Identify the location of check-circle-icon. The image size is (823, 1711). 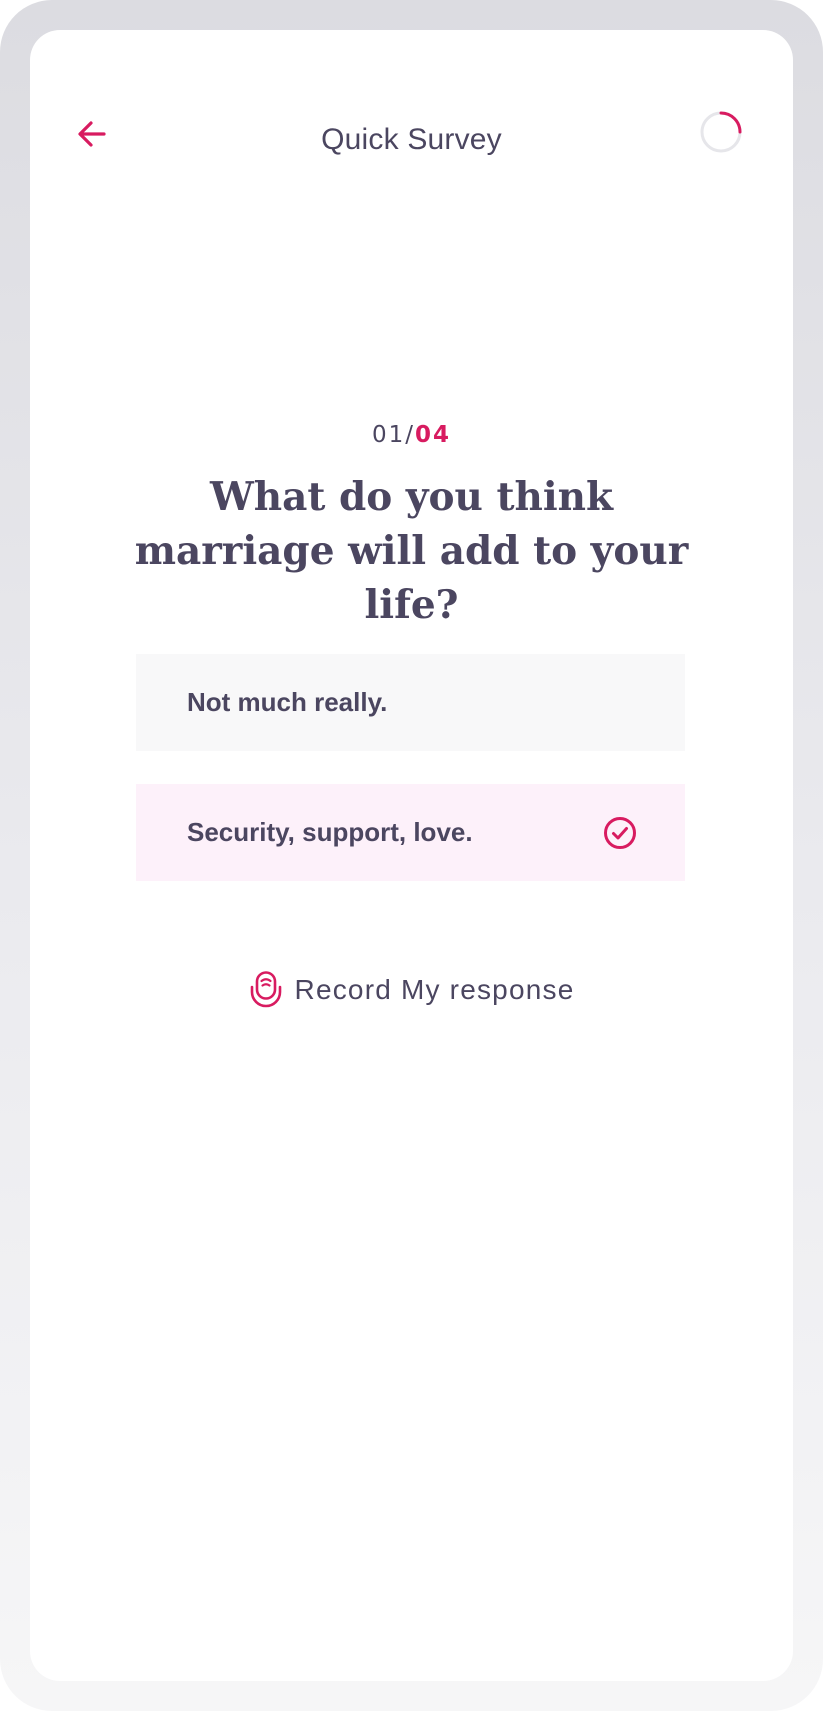
(620, 832).